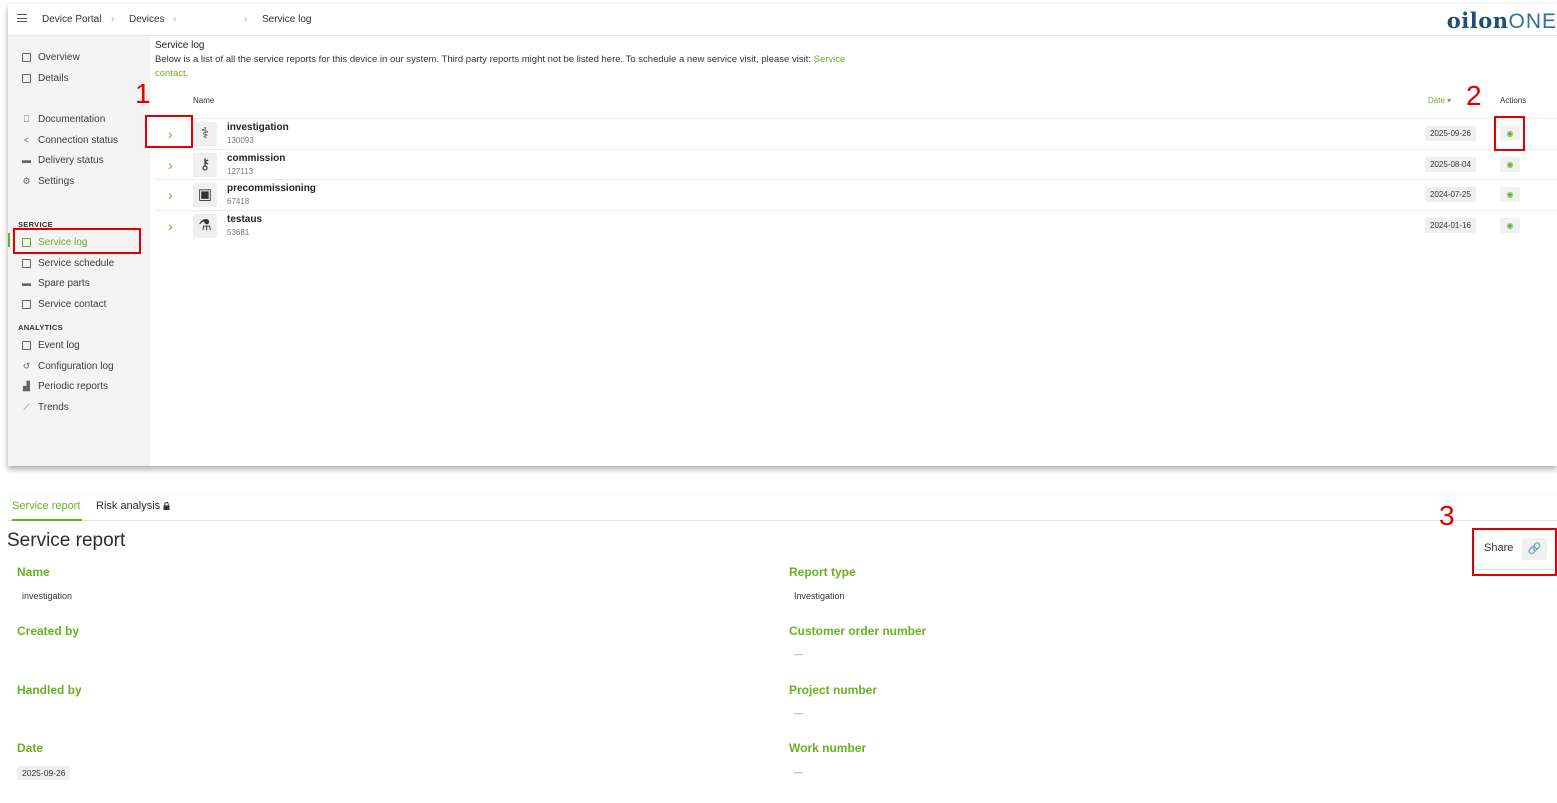 Image resolution: width=1557 pixels, height=803 pixels. I want to click on sidebar-item-details: Details, so click(45, 78).